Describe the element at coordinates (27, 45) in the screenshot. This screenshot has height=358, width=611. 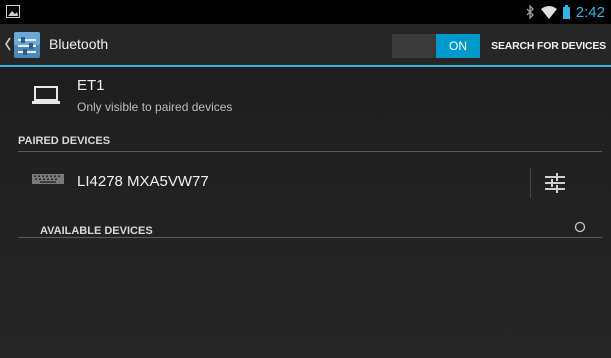
I see `settings-app-icon` at that location.